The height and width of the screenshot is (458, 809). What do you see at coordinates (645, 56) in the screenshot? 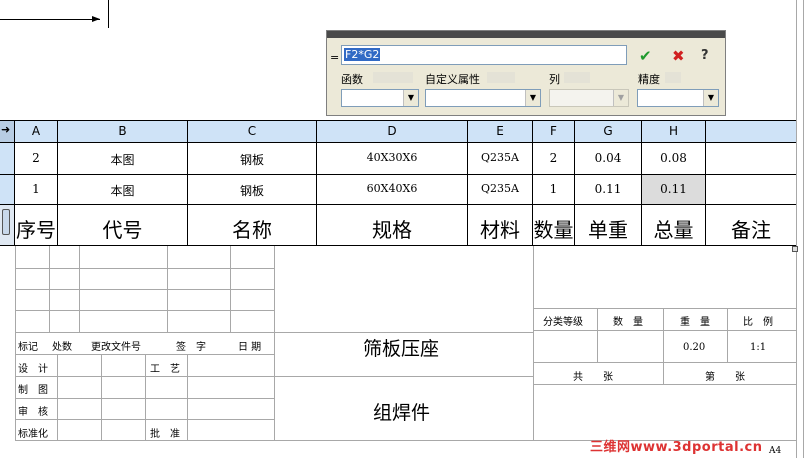
I see `accept-check-icon: ✔` at bounding box center [645, 56].